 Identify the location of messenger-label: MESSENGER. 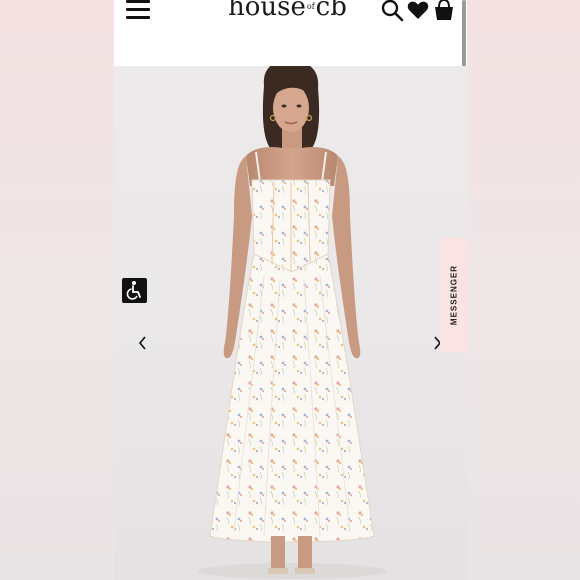
(453, 295).